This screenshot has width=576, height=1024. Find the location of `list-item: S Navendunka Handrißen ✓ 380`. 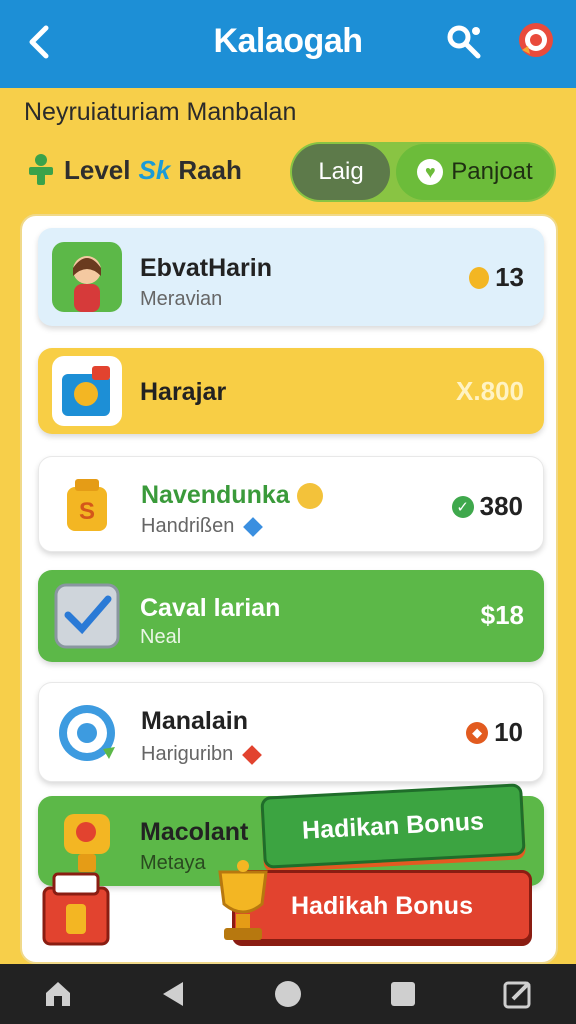

list-item: S Navendunka Handrißen ✓ 380 is located at coordinates (291, 504).